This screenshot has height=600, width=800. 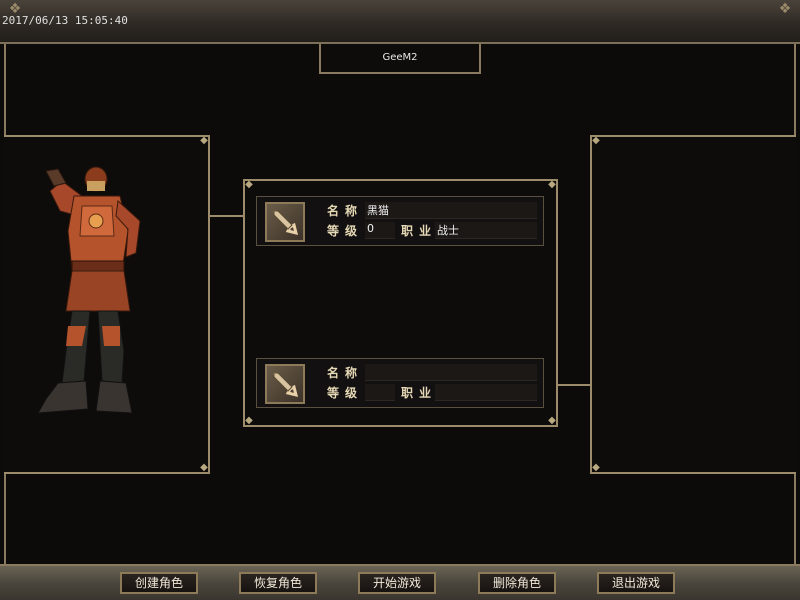 I want to click on character-class: 战士, so click(x=448, y=230).